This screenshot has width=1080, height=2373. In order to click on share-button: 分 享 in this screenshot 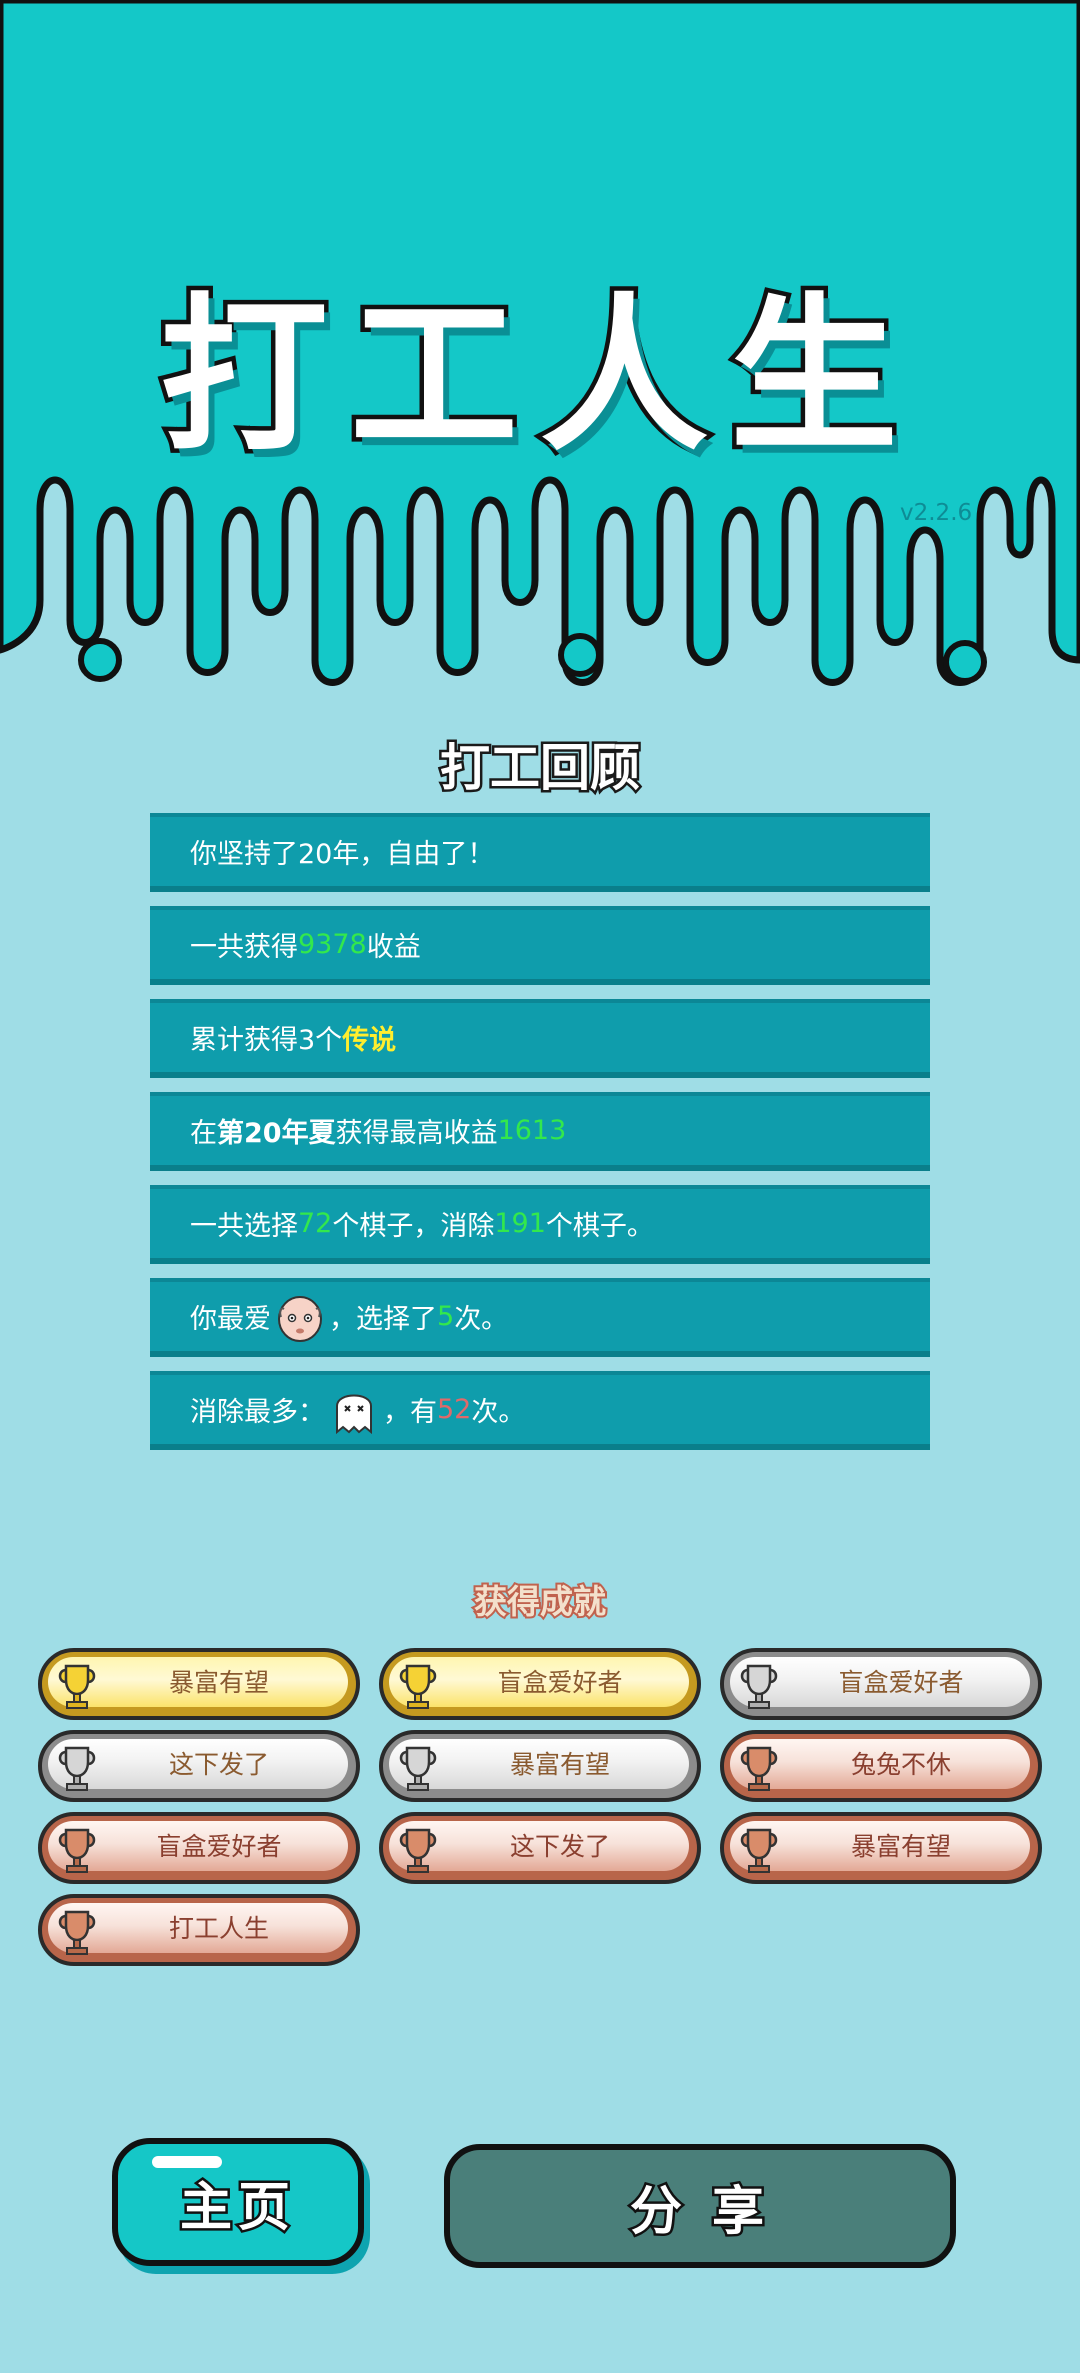, I will do `click(700, 2206)`.